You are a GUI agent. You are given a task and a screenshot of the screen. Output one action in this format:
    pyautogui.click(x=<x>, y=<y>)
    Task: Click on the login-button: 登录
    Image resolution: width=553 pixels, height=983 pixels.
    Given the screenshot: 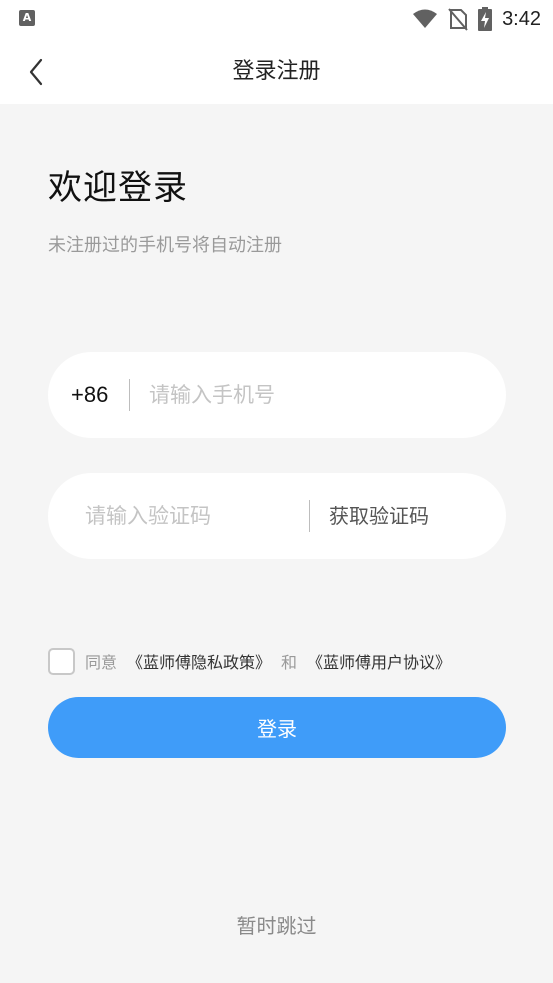 What is the action you would take?
    pyautogui.click(x=277, y=727)
    